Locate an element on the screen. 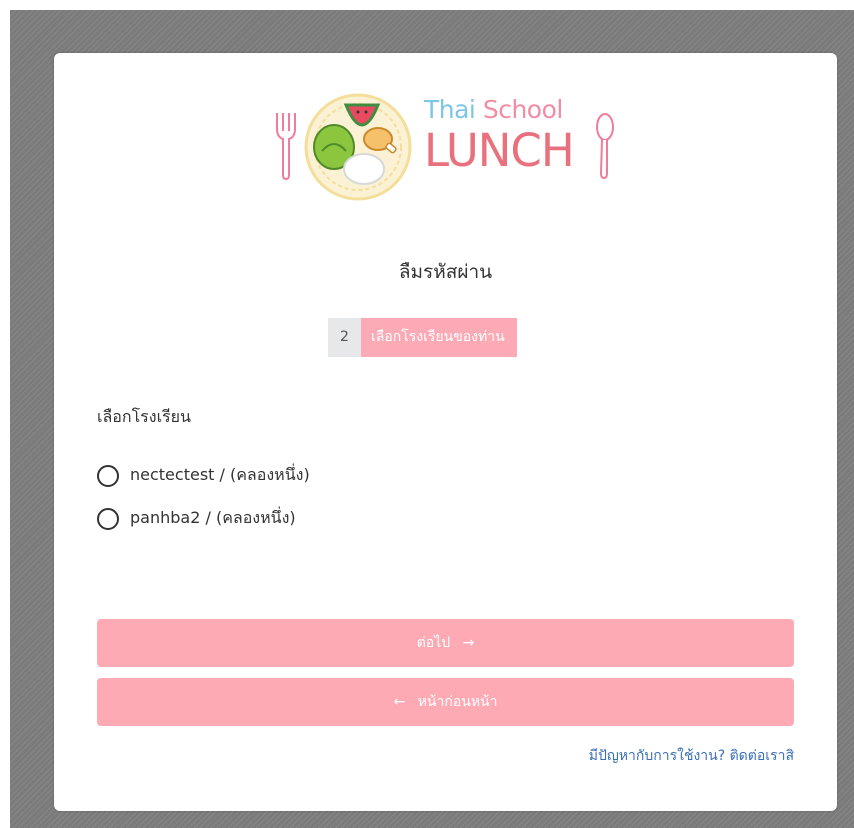 This screenshot has height=828, width=854. logo-title-top: Thai School is located at coordinates (493, 109).